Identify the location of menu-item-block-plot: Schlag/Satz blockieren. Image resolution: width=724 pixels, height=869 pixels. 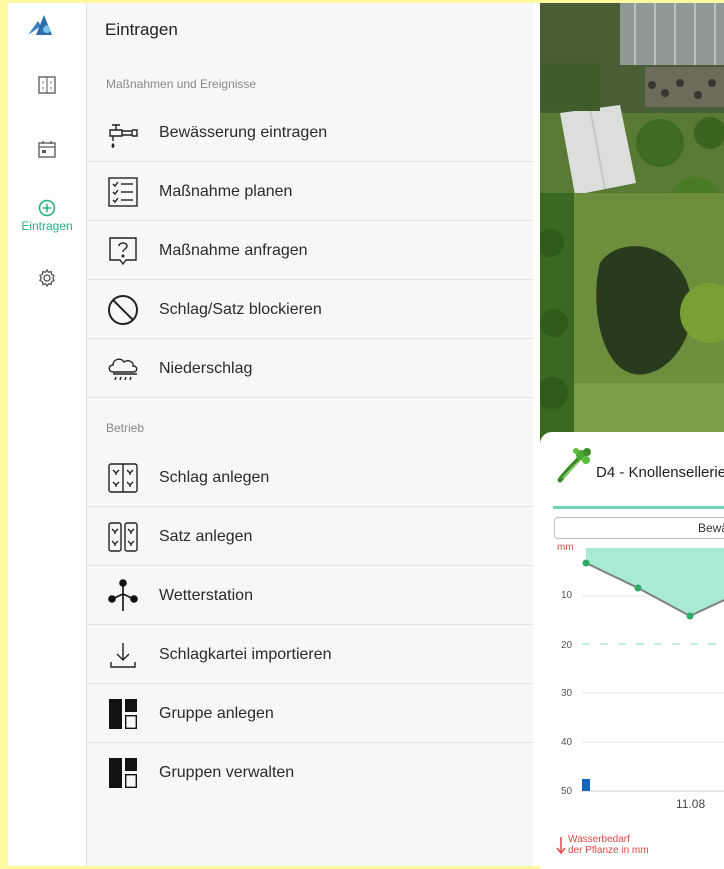
(310, 310).